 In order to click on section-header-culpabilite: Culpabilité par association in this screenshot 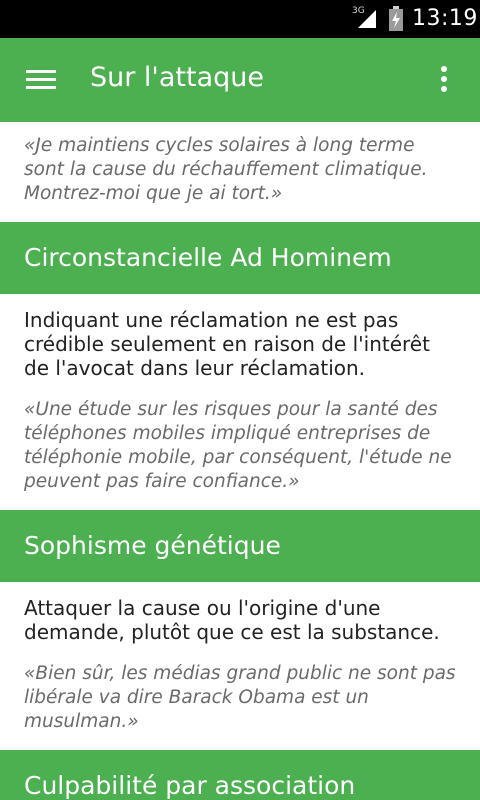, I will do `click(240, 775)`.